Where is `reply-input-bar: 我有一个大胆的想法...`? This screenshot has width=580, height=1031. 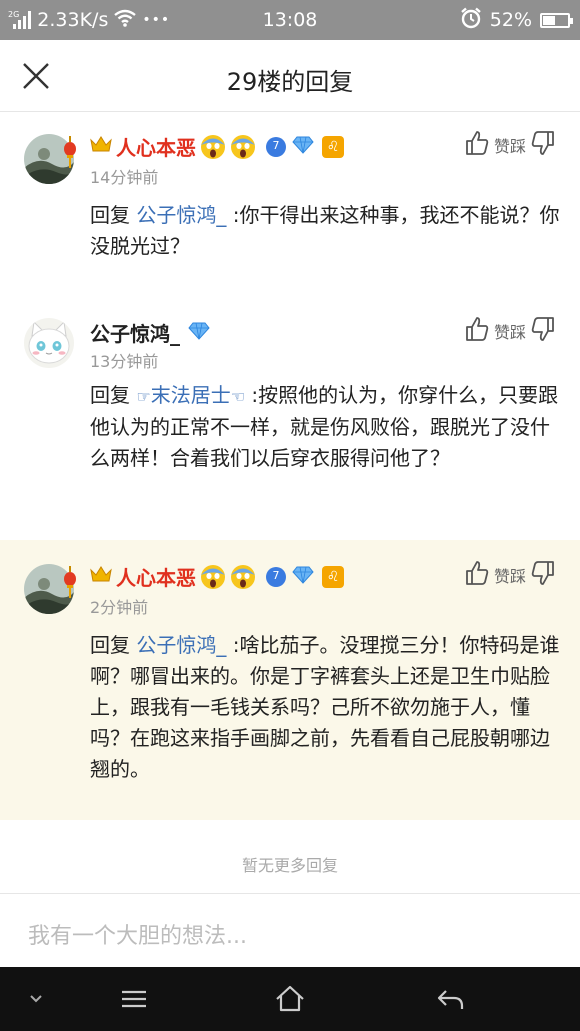 reply-input-bar: 我有一个大胆的想法... is located at coordinates (290, 930).